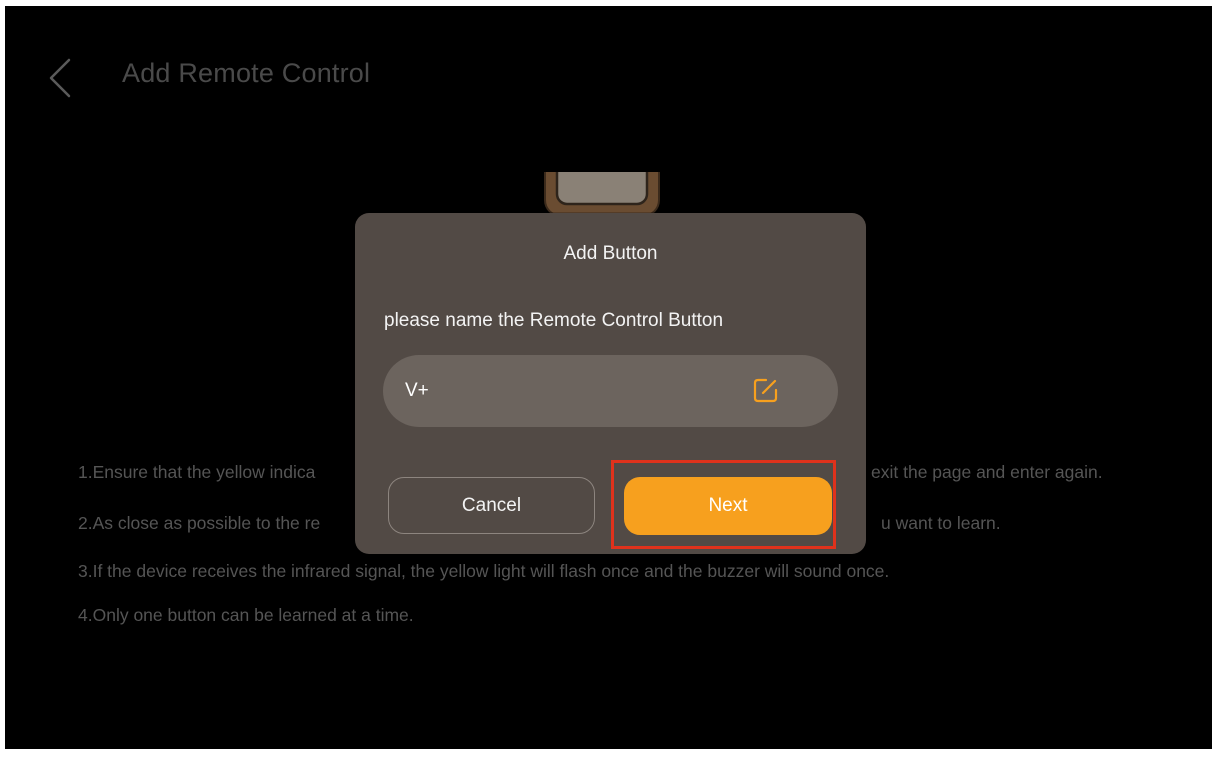 Image resolution: width=1214 pixels, height=758 pixels. I want to click on dialog-prompt: please name the Remote Control Button, so click(554, 320).